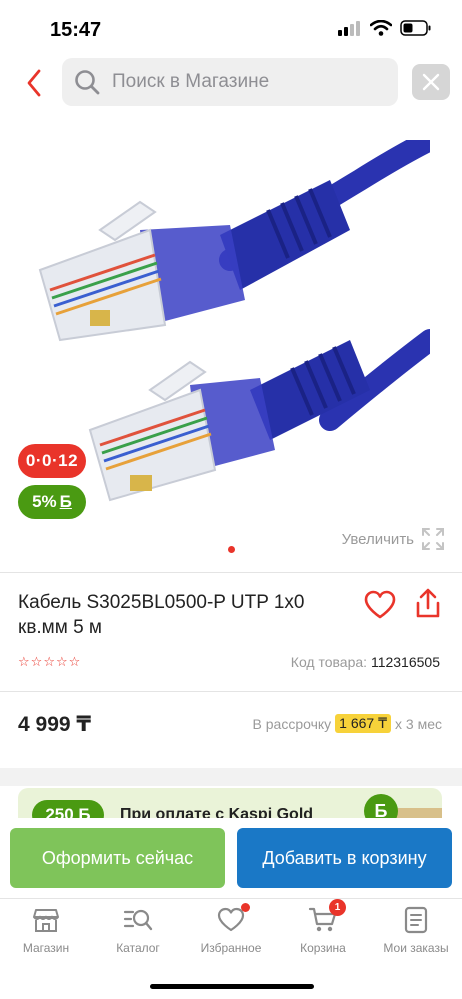 Image resolution: width=462 pixels, height=999 pixels. I want to click on search-row: Поиск в Магазине, so click(231, 83).